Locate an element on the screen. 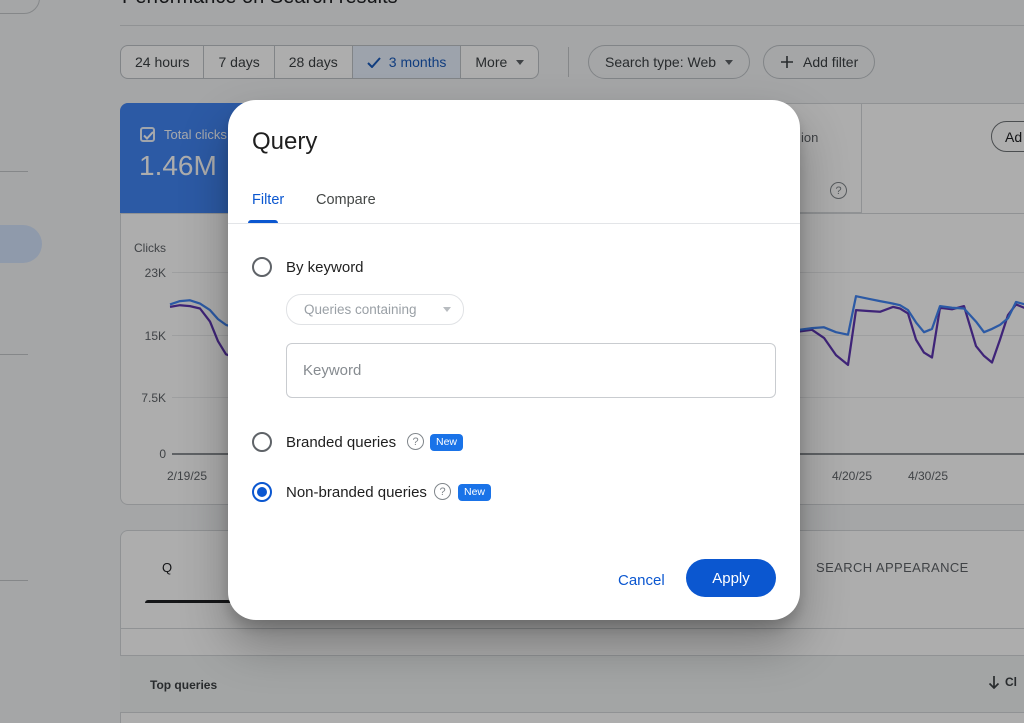 The width and height of the screenshot is (1024, 723). dialog-tab-compare: Compare is located at coordinates (346, 200).